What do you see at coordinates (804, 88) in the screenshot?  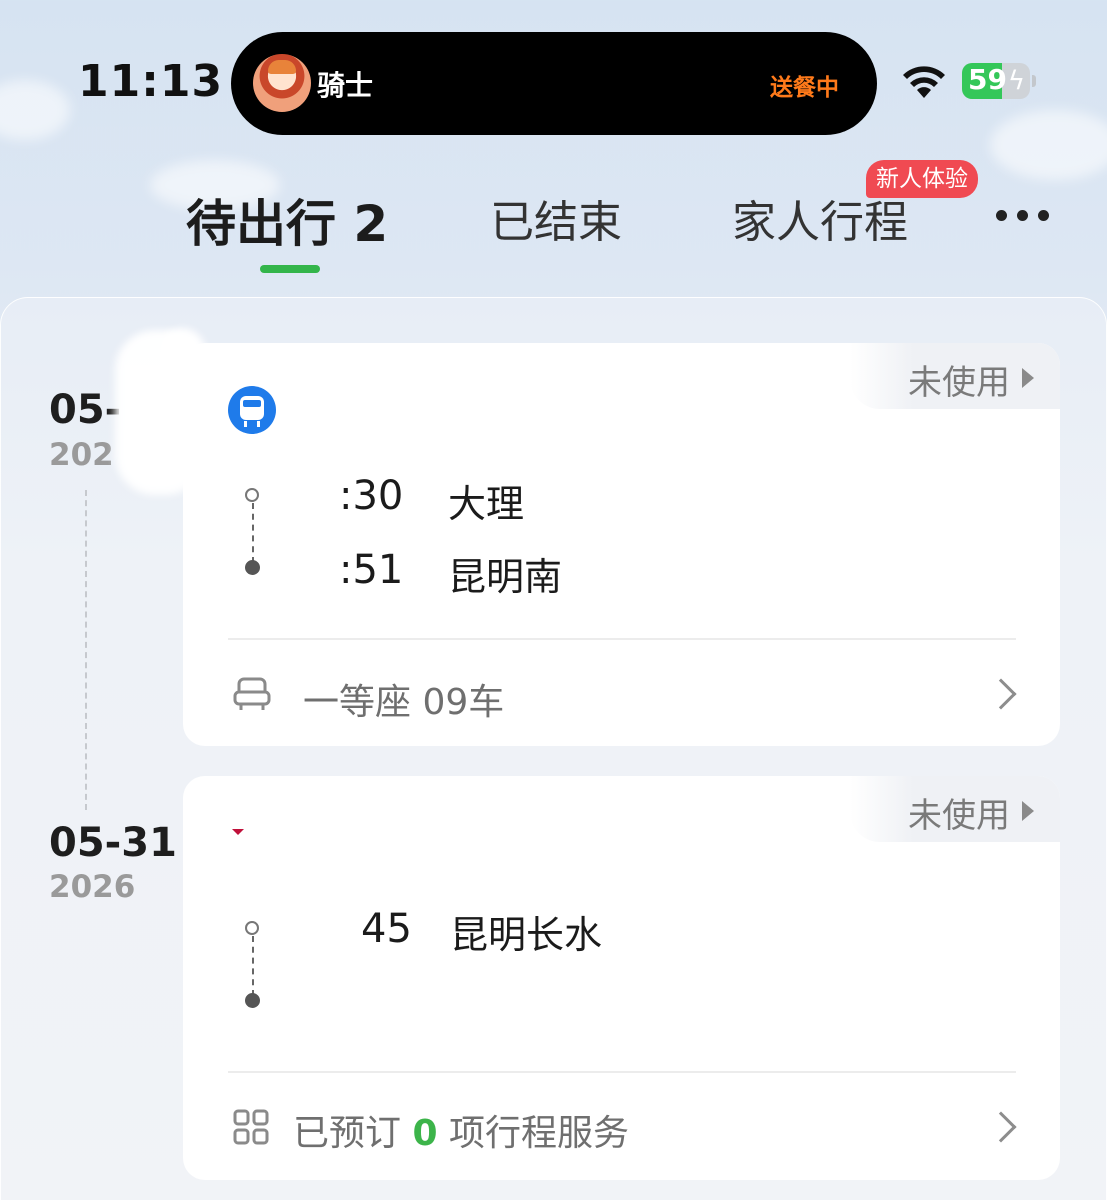 I see `delivery-status: 送餐中` at bounding box center [804, 88].